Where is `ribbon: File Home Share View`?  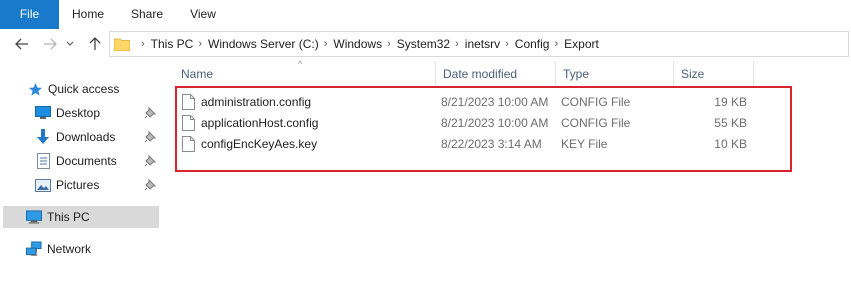
ribbon: File Home Share View is located at coordinates (425, 14).